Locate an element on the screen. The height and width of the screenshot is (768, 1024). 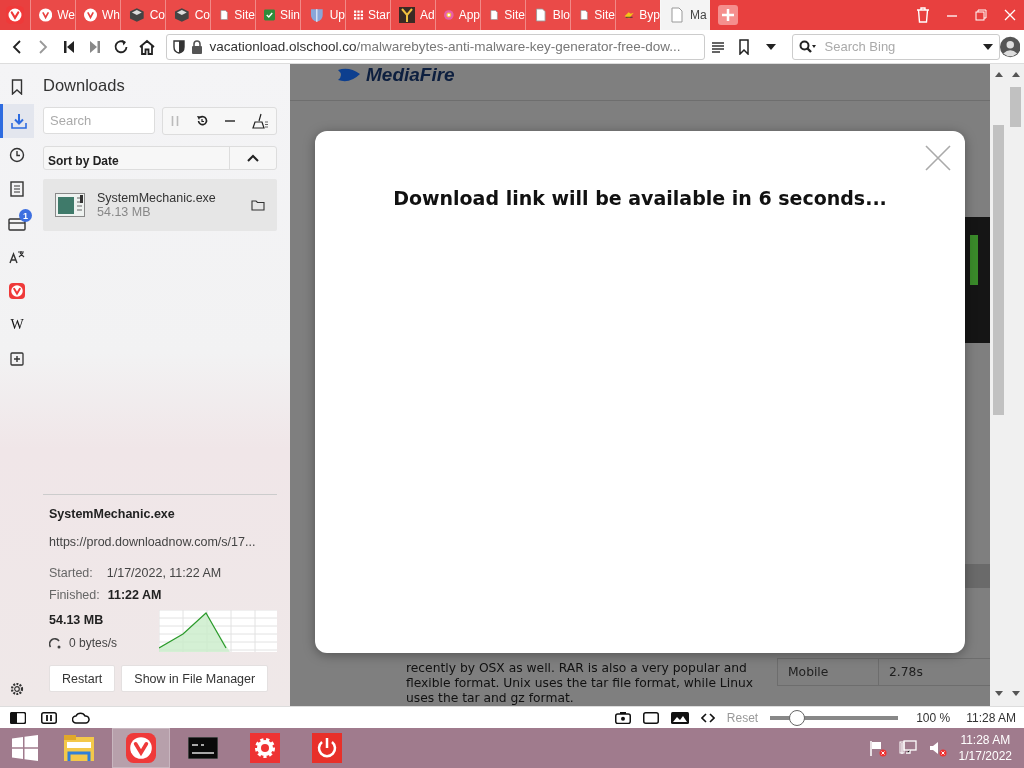
file-name: SystemMechanic.exe is located at coordinates (157, 198).